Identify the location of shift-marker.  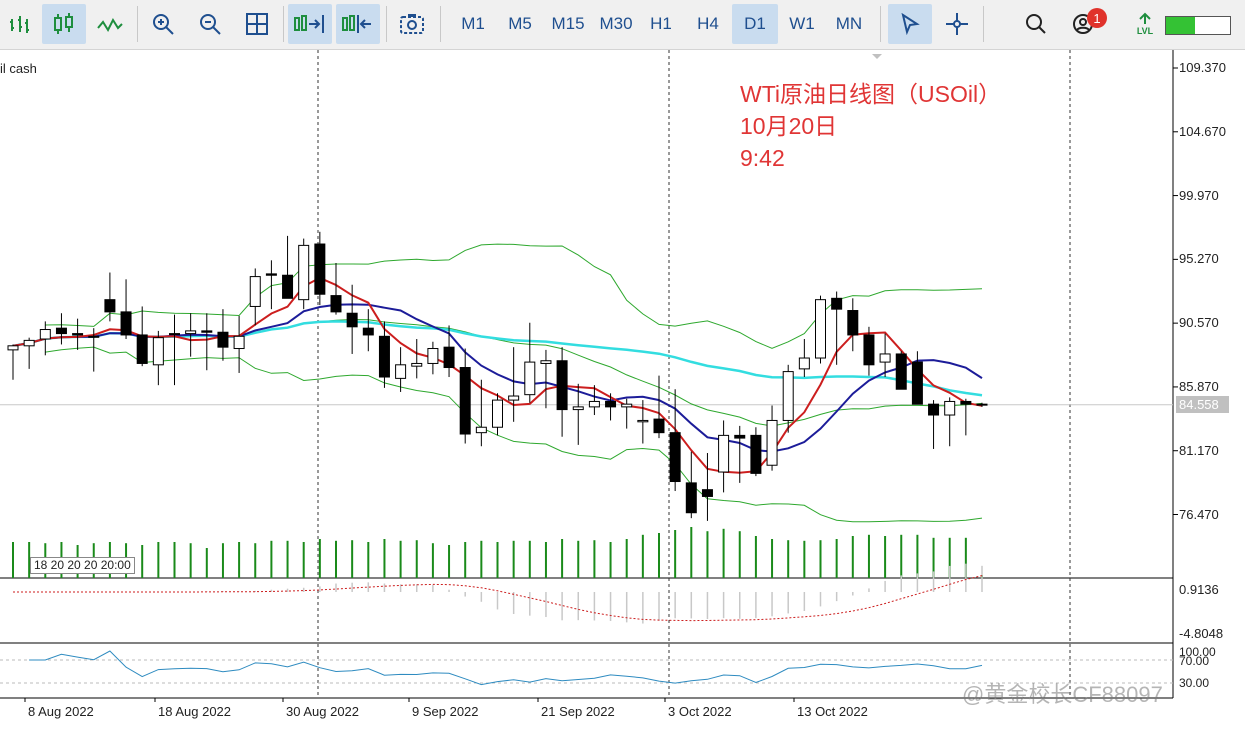
(877, 56).